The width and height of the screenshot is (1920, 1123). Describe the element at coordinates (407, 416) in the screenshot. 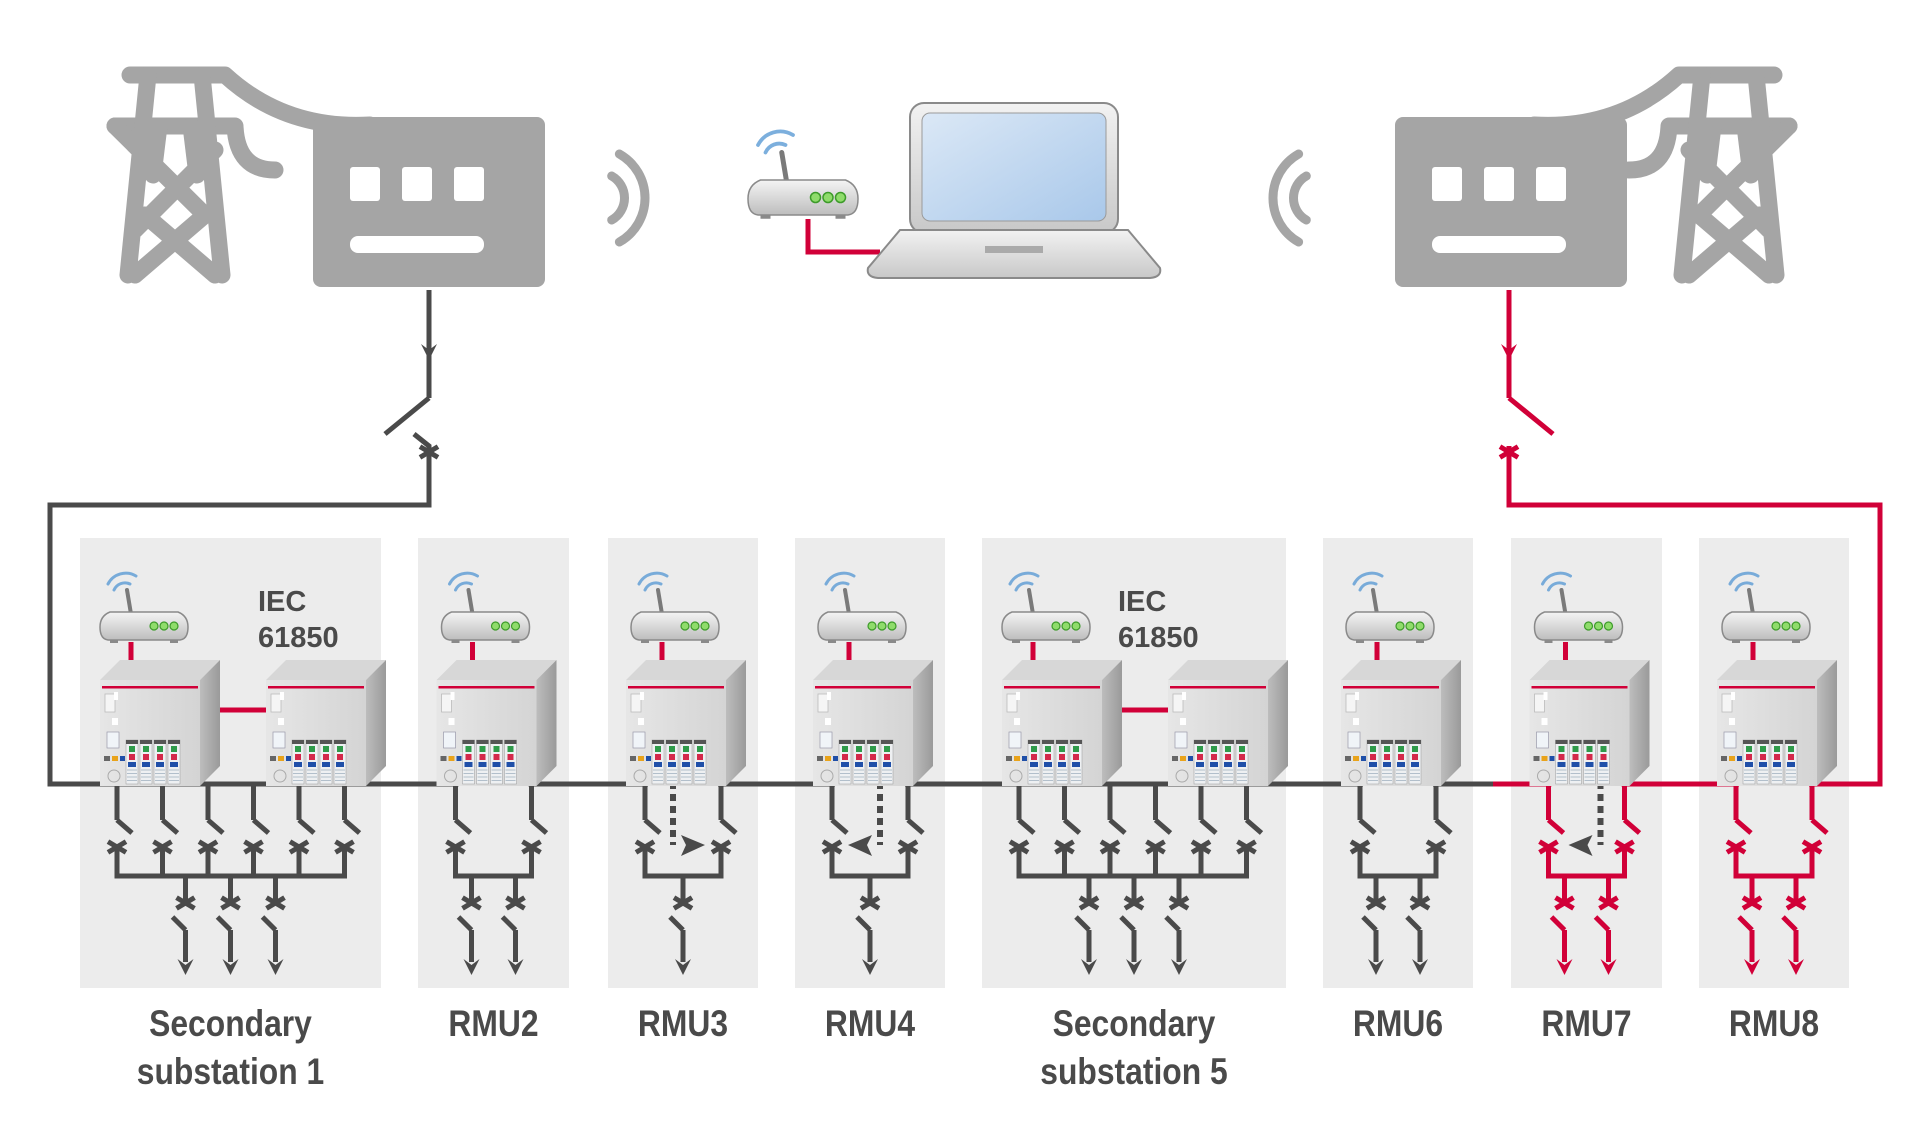

I see `left-feed-switch-icon` at that location.